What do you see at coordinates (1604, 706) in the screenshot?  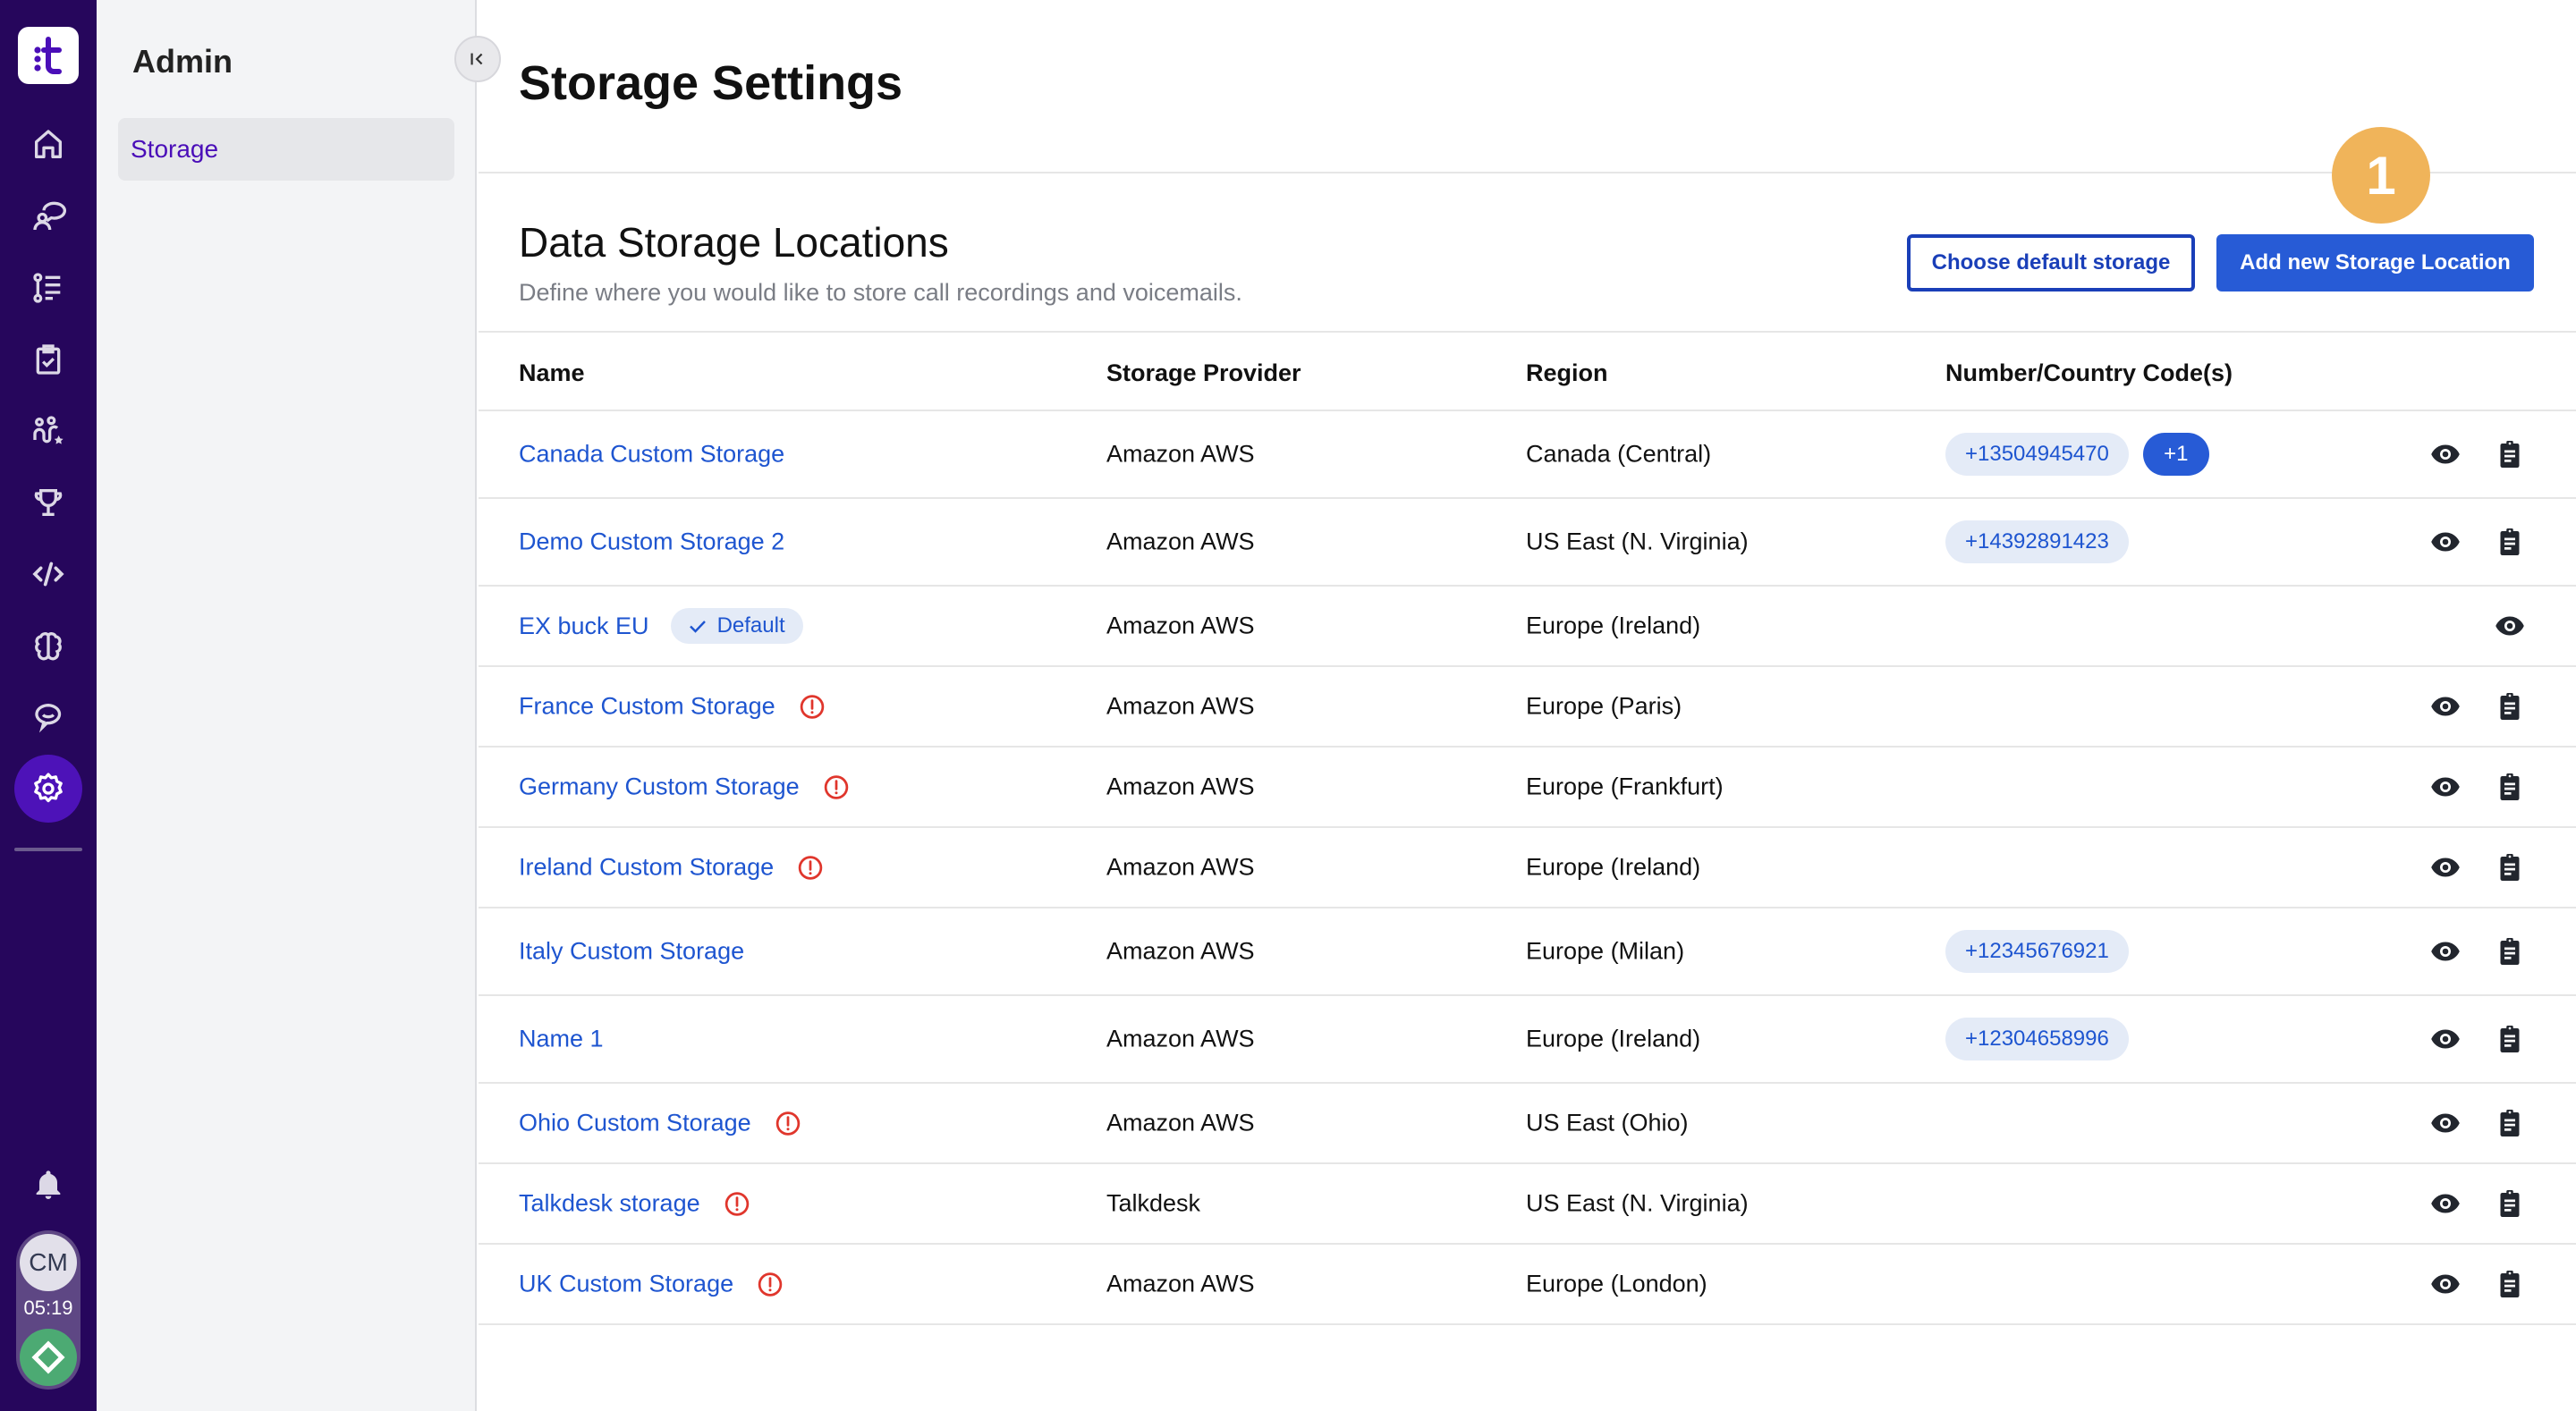 I see `cell-region: Europe (Paris)` at bounding box center [1604, 706].